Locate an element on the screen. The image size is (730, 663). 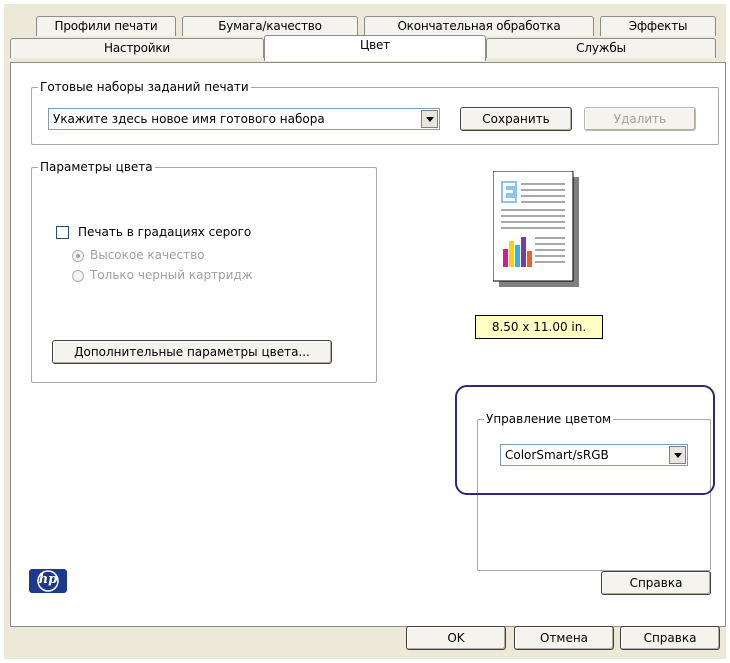
hp-logo: hp is located at coordinates (48, 581).